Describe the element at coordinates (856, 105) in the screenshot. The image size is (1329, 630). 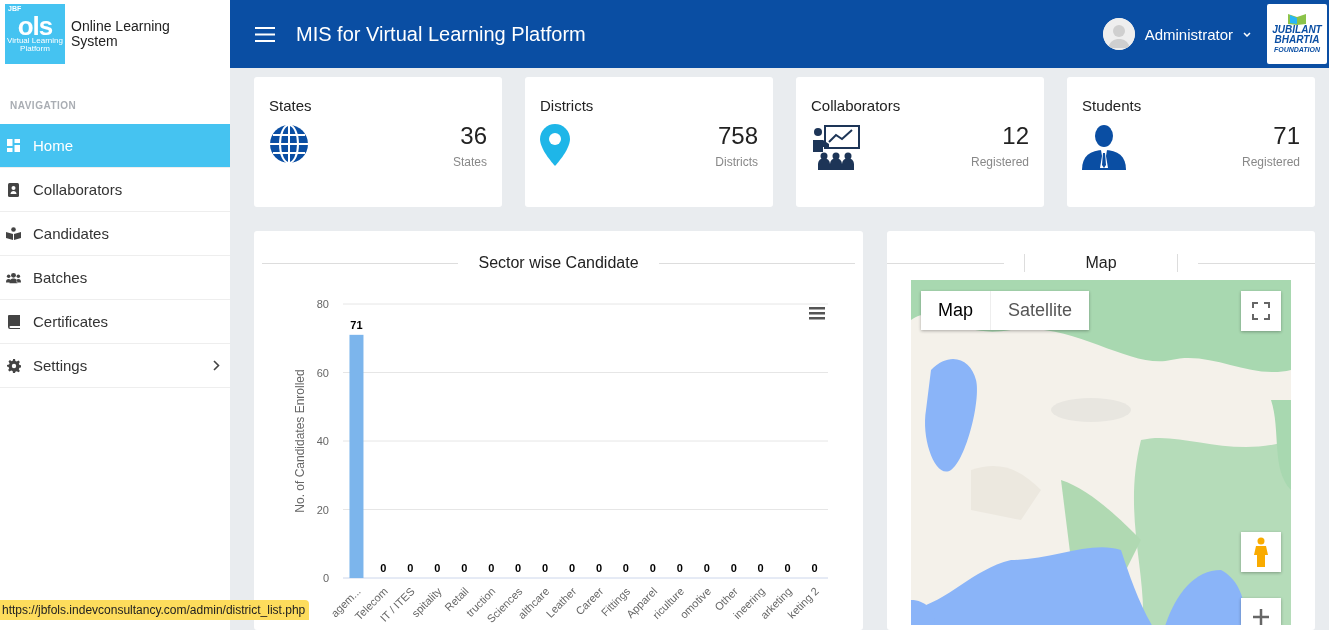
I see `stat-title: Collaborators` at that location.